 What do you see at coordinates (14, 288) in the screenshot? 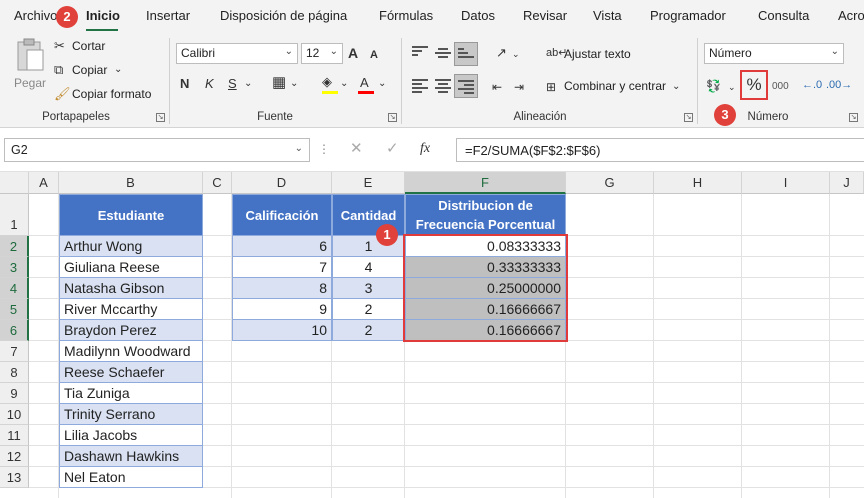
I see `row-header-4: 4` at bounding box center [14, 288].